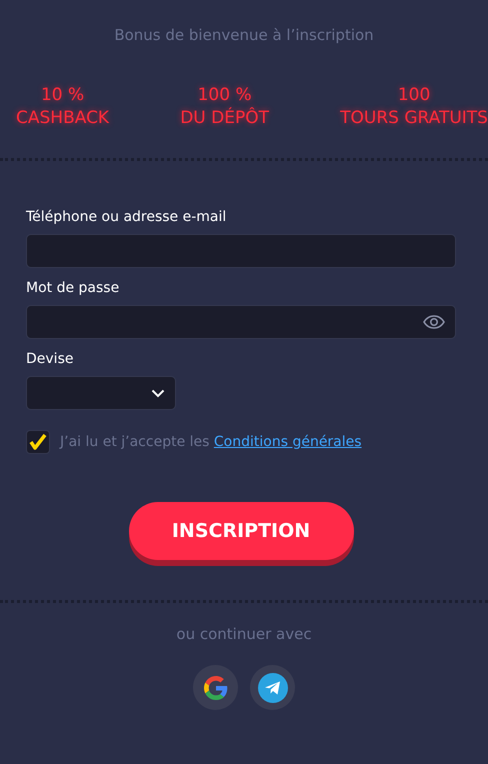 The image size is (488, 764). I want to click on bonus-label: DU DÉPÔT, so click(225, 118).